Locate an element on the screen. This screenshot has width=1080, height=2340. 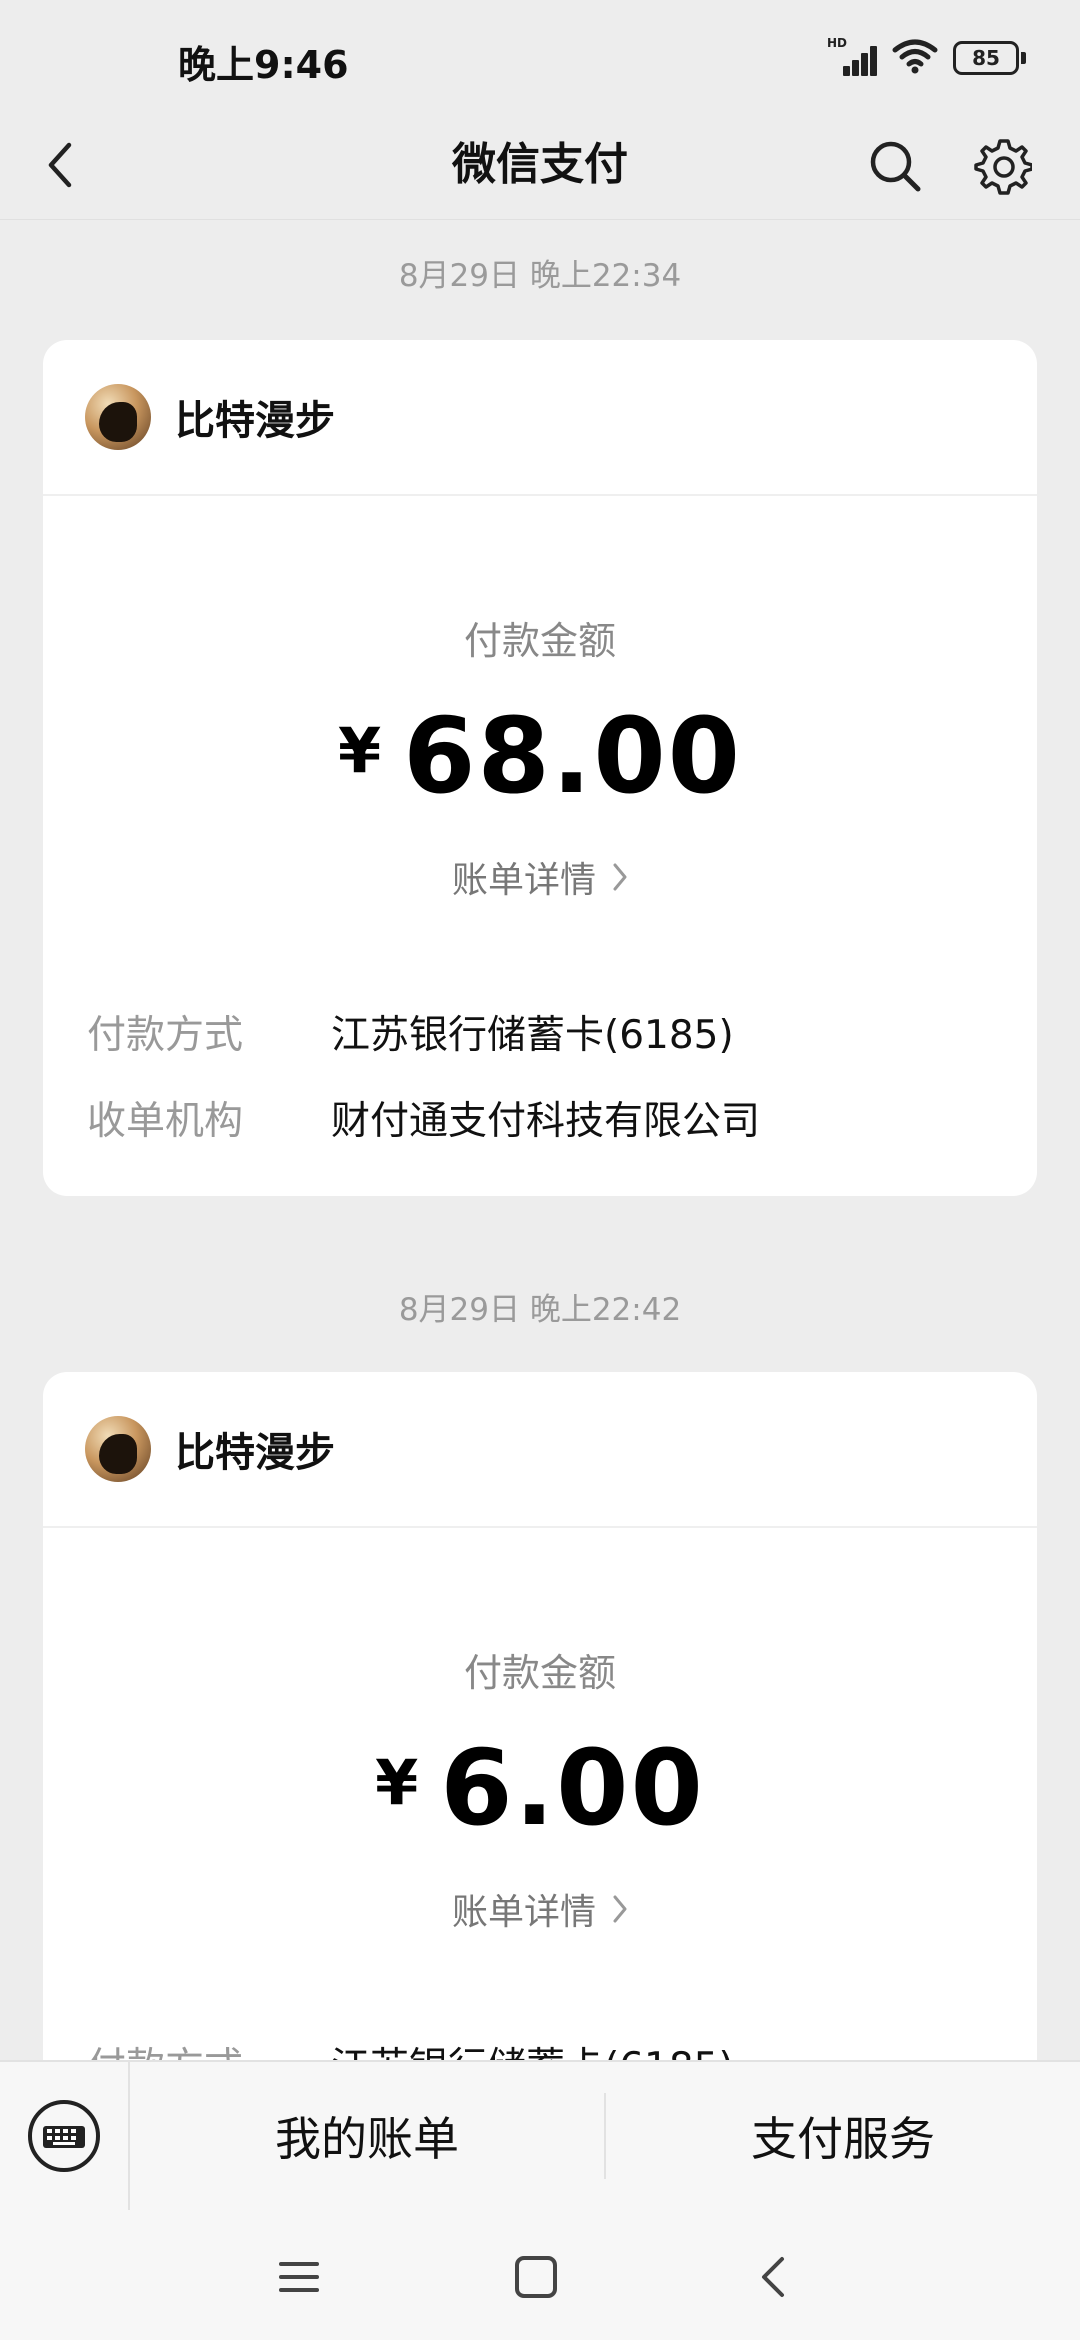
menu-payment-services: 支付服务 is located at coordinates (843, 2136).